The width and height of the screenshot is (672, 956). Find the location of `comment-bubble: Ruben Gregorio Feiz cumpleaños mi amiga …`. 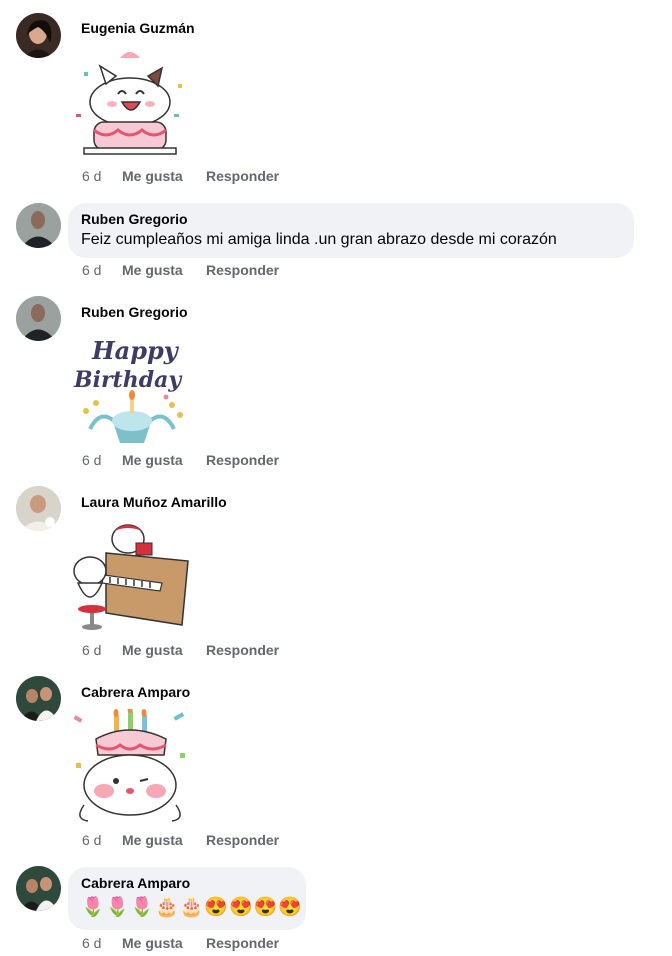

comment-bubble: Ruben Gregorio Feiz cumpleaños mi amiga … is located at coordinates (351, 230).